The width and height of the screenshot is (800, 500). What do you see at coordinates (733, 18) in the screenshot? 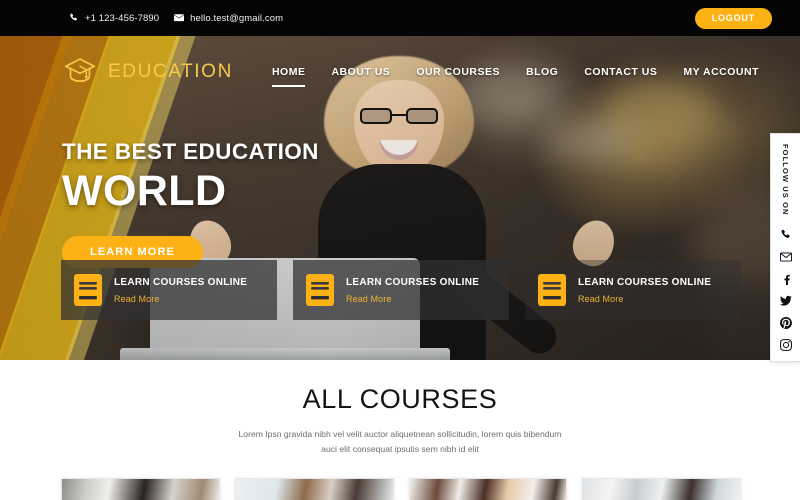
I see `logout-button: LOGOUT` at bounding box center [733, 18].